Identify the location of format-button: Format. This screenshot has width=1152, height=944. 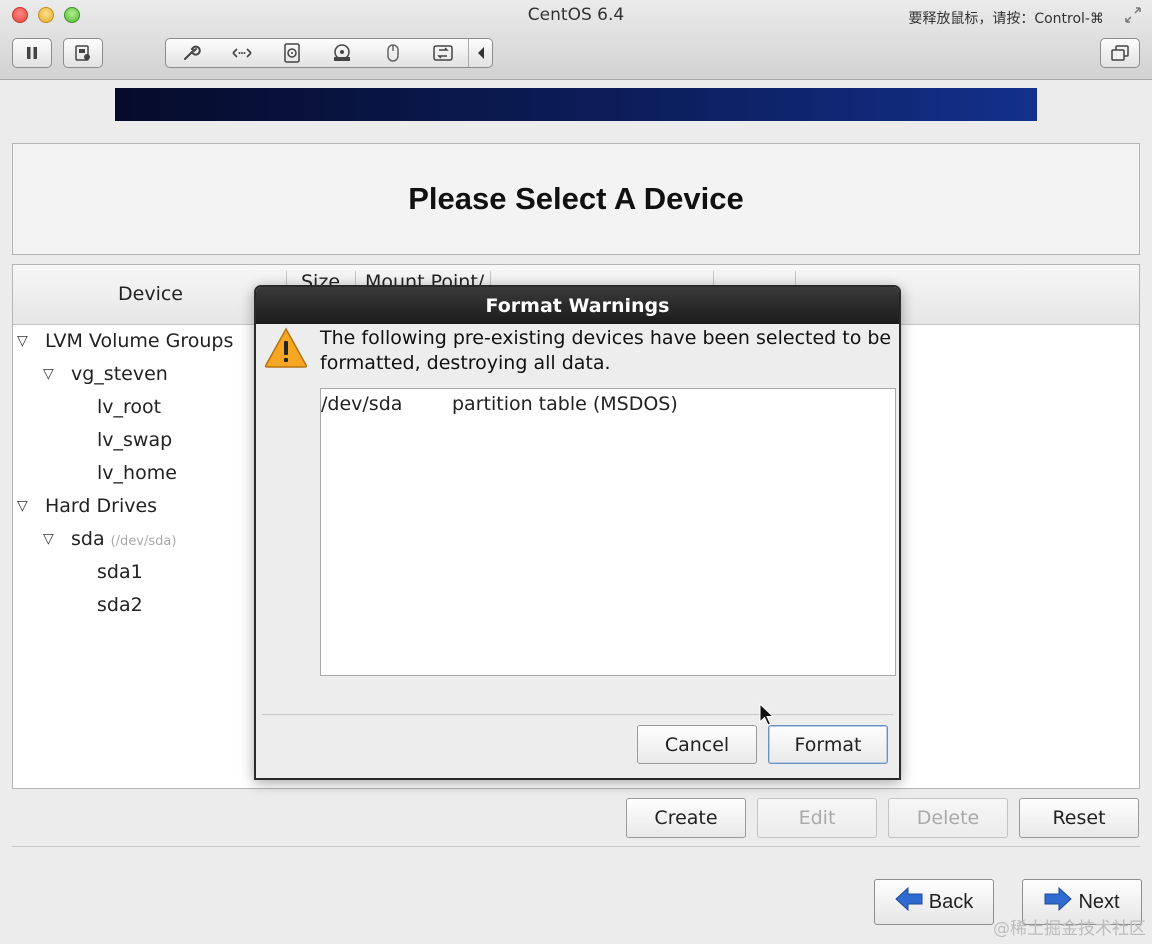
(828, 744).